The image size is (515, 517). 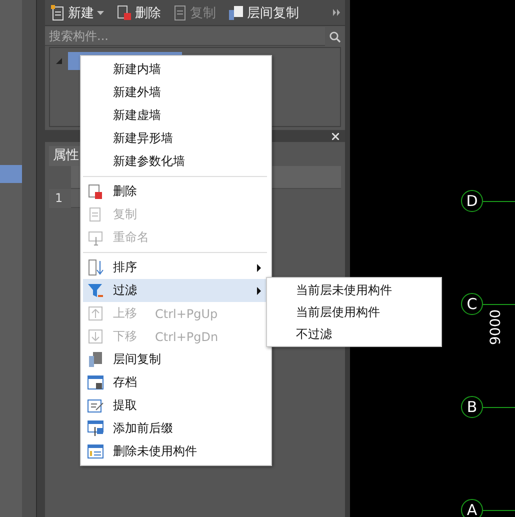 What do you see at coordinates (95, 237) in the screenshot?
I see `rename-icon` at bounding box center [95, 237].